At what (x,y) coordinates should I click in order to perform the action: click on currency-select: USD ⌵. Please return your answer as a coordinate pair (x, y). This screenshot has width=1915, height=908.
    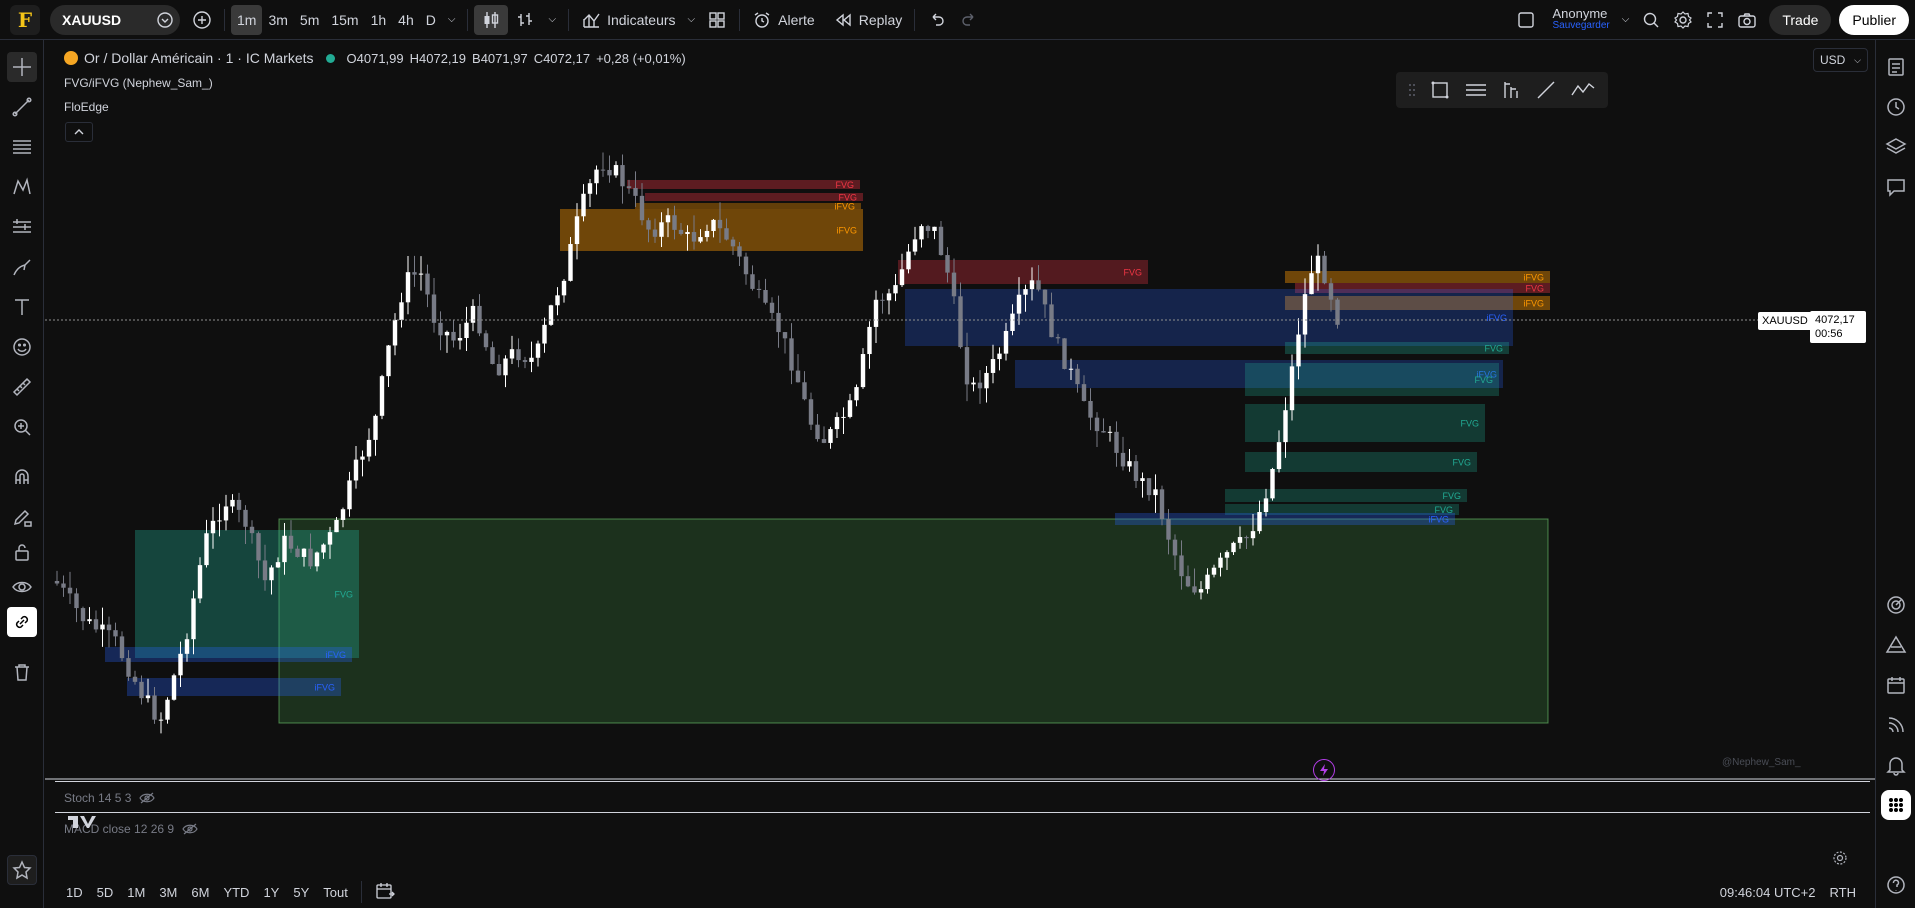
    Looking at the image, I should click on (1840, 60).